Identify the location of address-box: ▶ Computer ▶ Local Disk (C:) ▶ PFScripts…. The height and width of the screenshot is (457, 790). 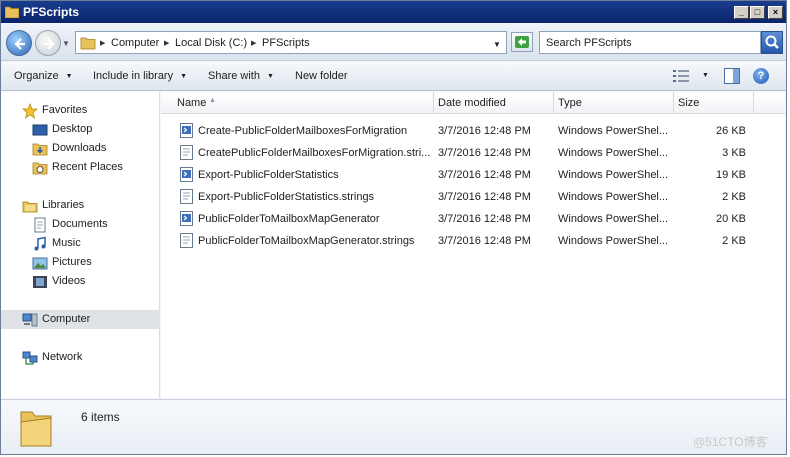
(291, 42).